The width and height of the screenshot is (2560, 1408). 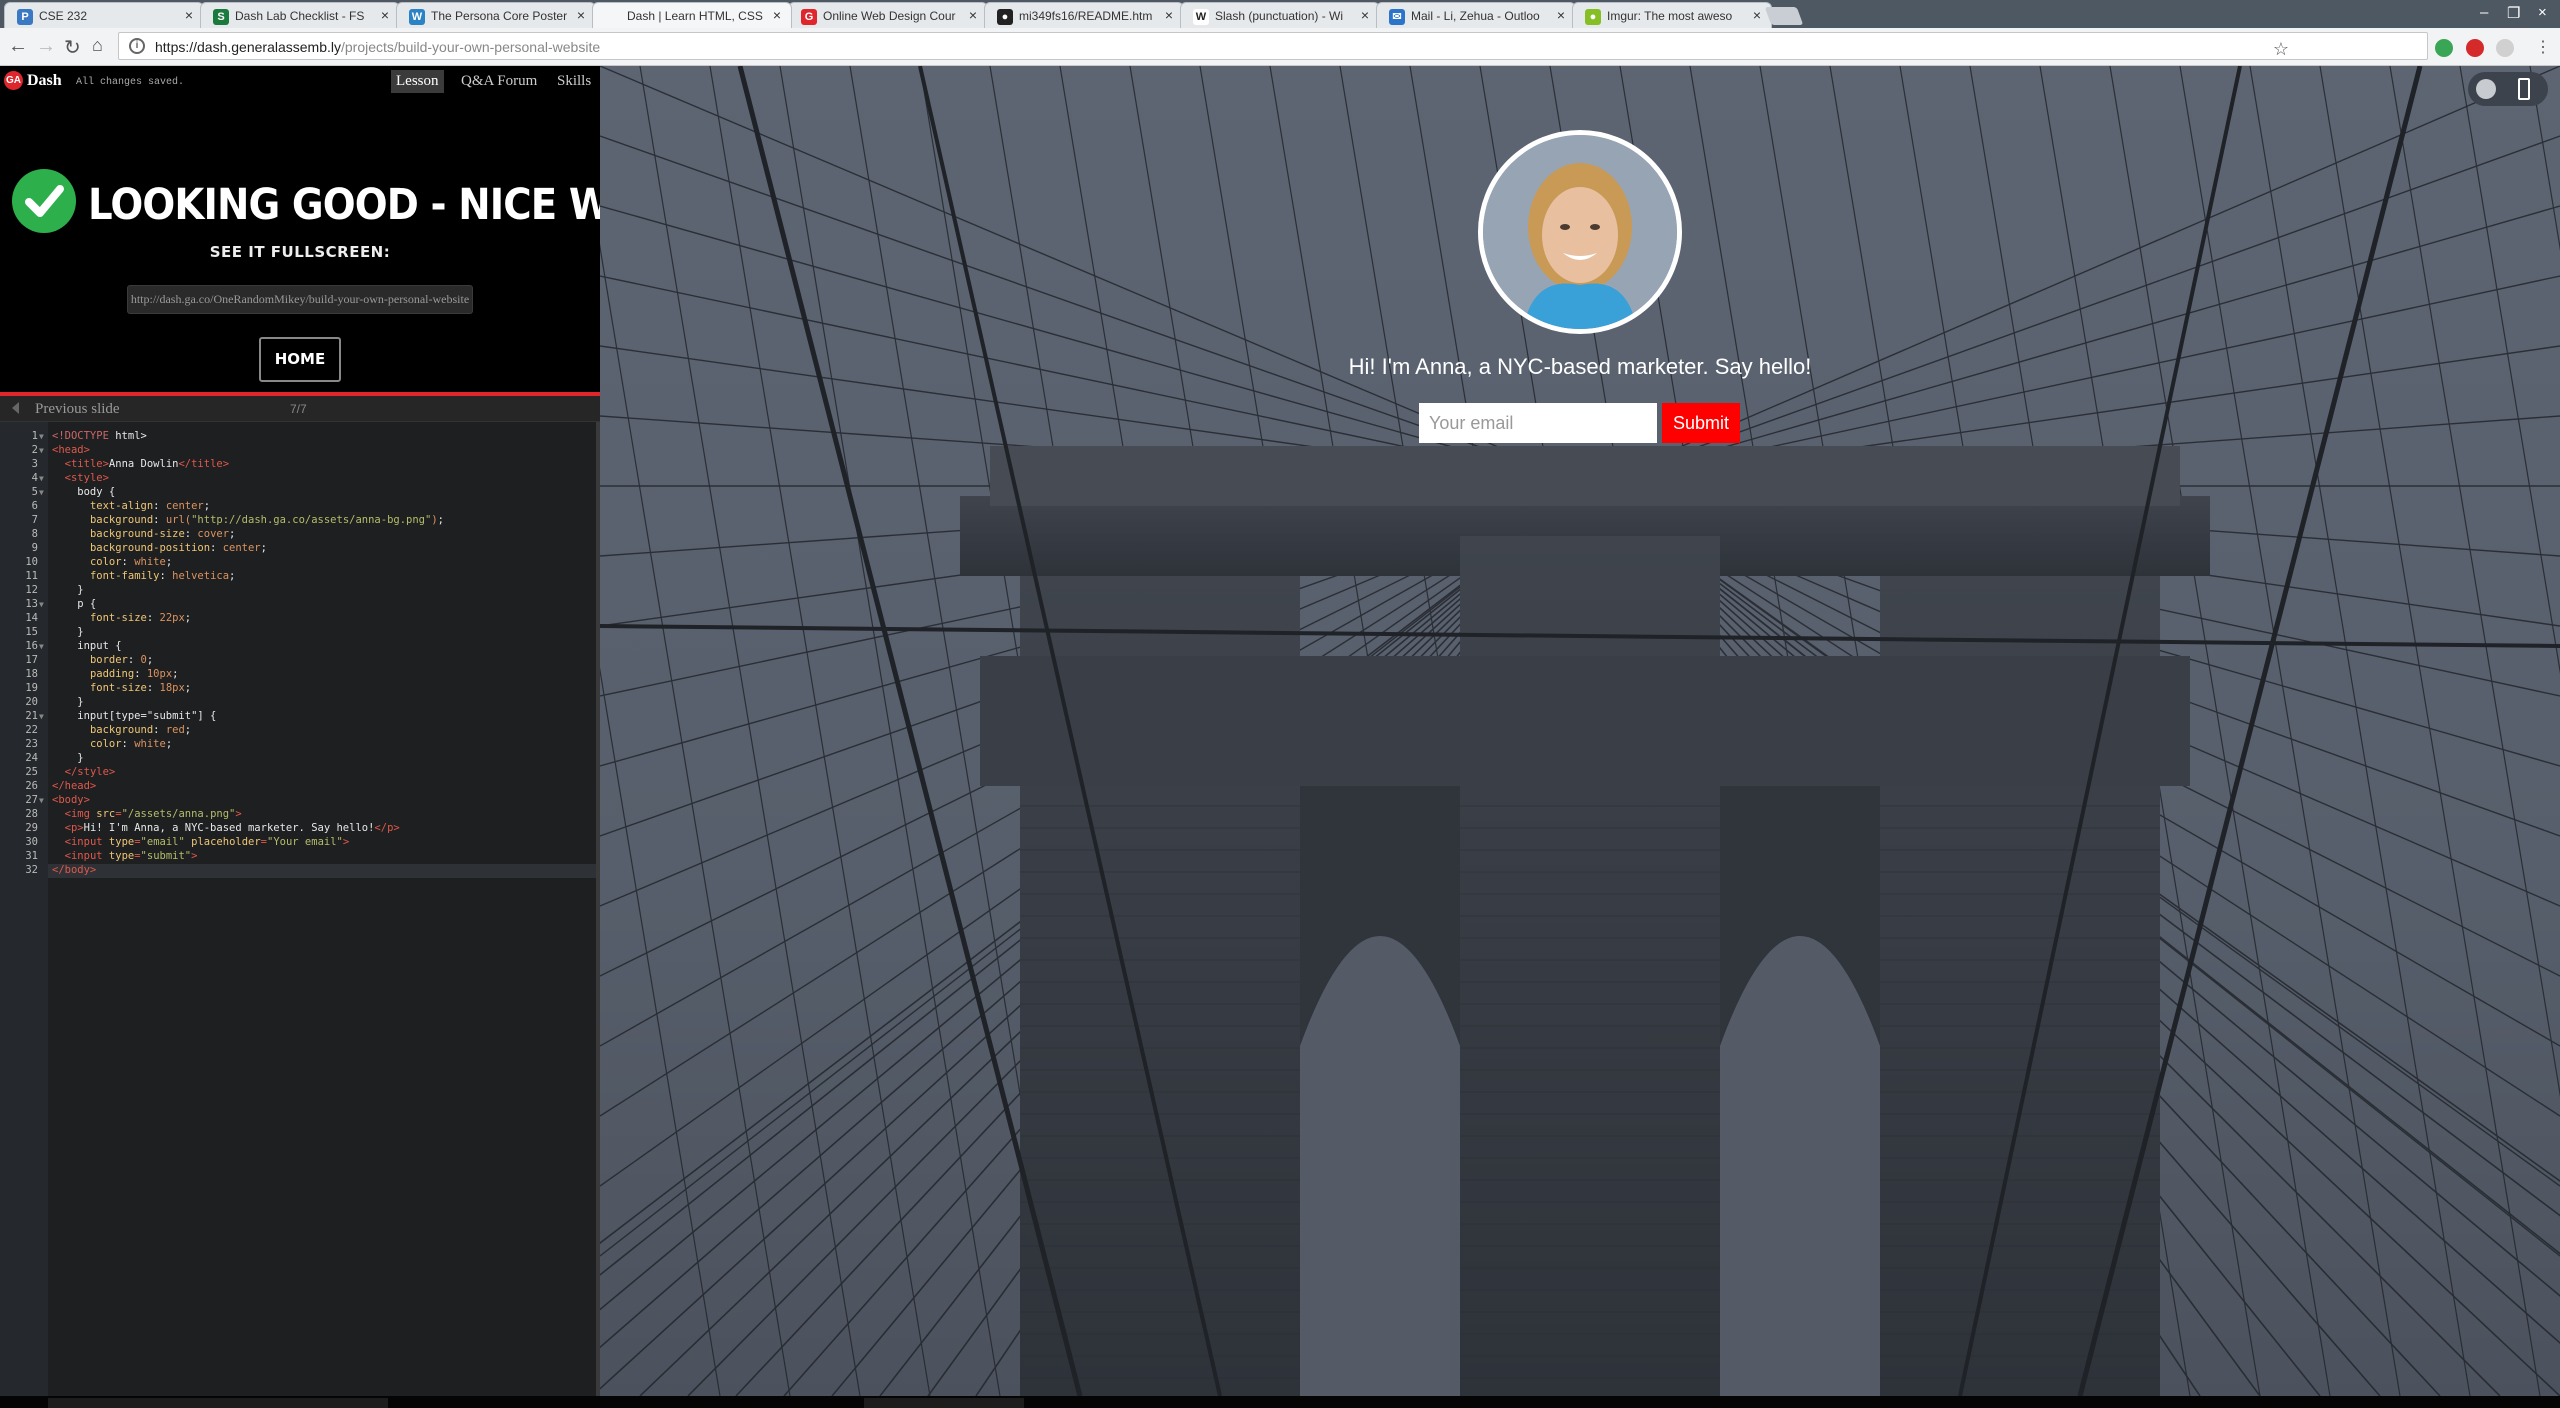 I want to click on code-line: <img src="/assets/anna.png">, so click(x=147, y=814).